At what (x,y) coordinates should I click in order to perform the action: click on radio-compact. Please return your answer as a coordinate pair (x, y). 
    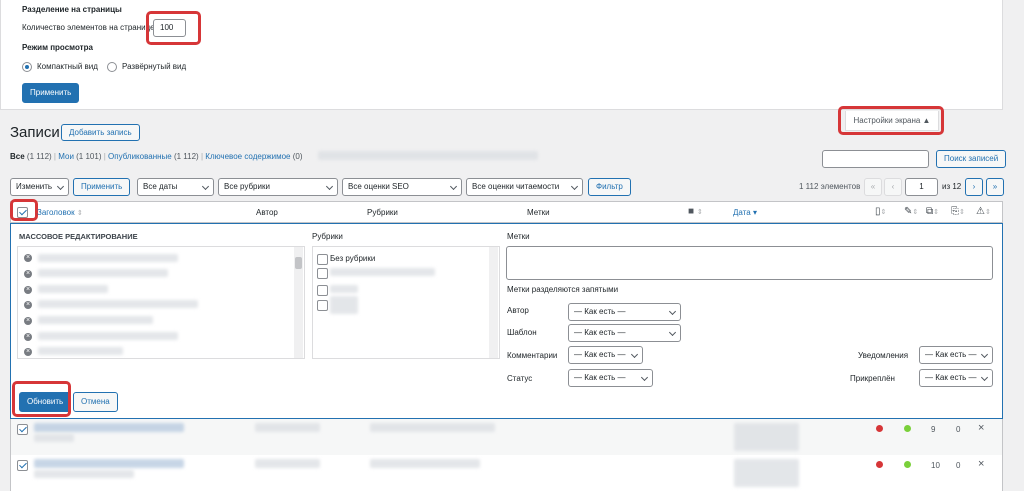
    Looking at the image, I should click on (27, 67).